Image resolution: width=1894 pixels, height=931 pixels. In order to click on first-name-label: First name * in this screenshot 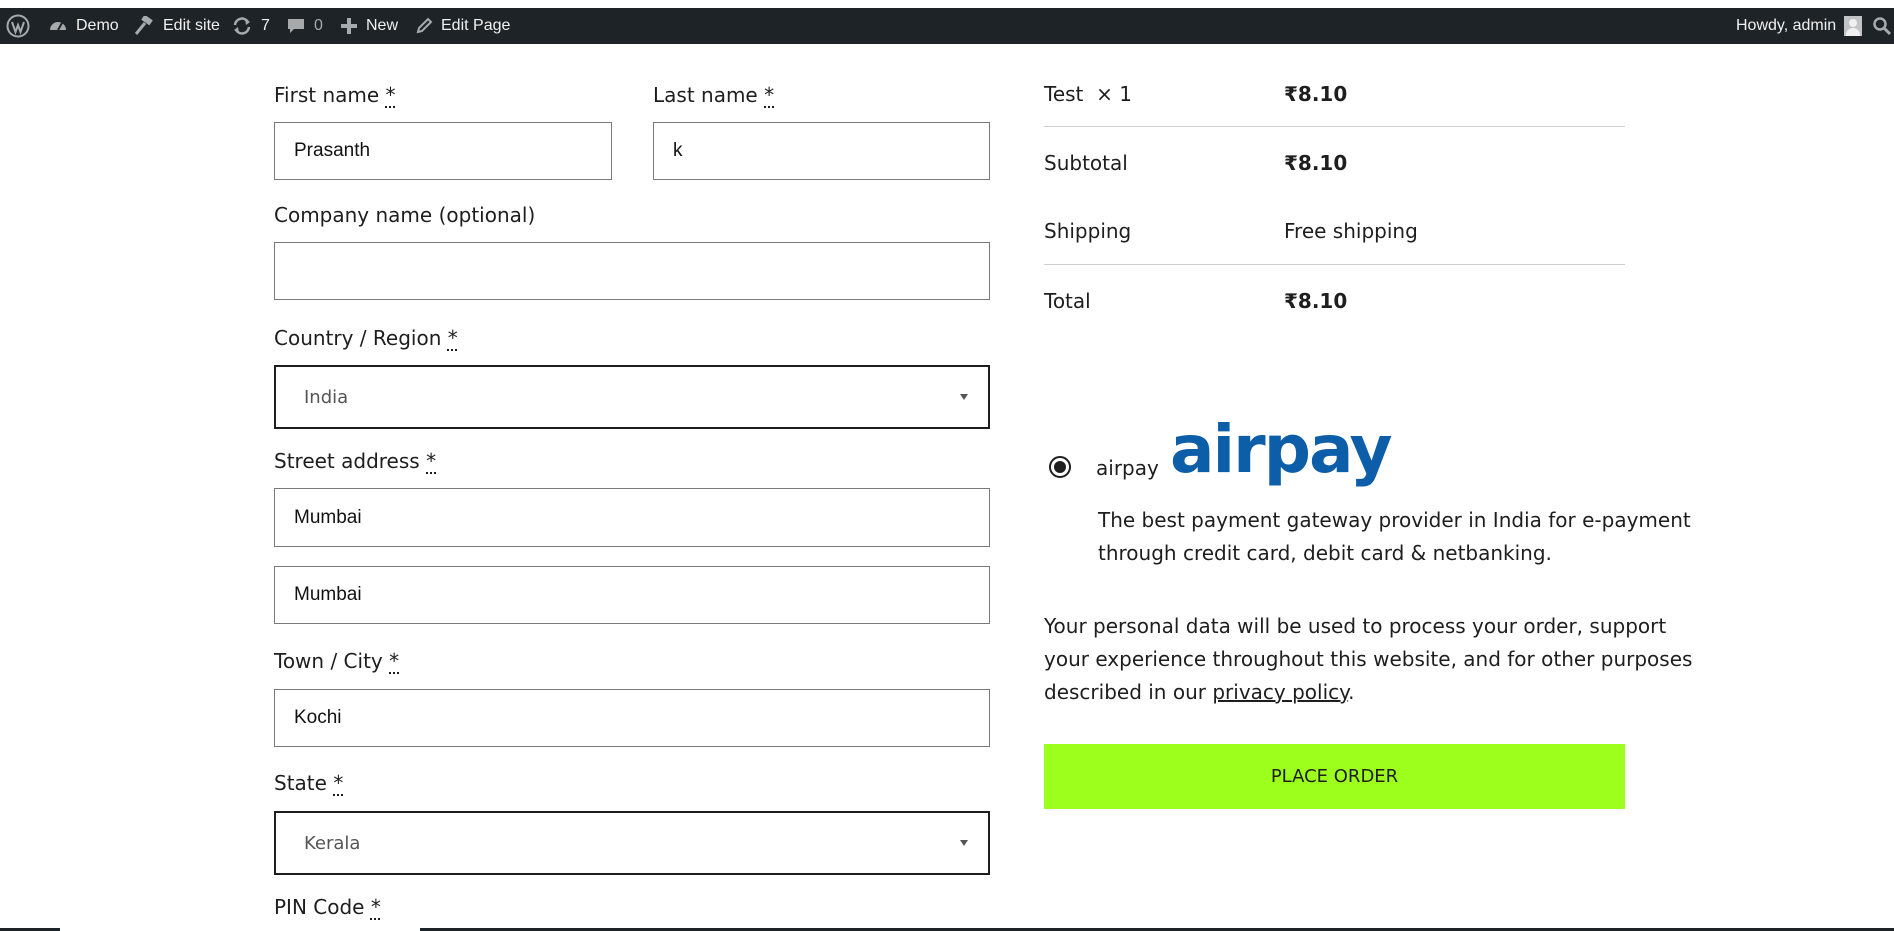, I will do `click(335, 95)`.